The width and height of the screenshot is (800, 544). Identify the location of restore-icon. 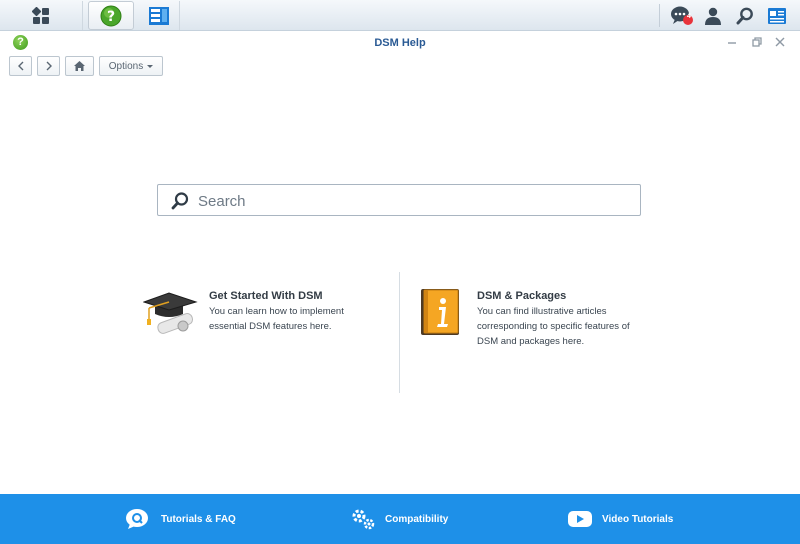
(757, 42).